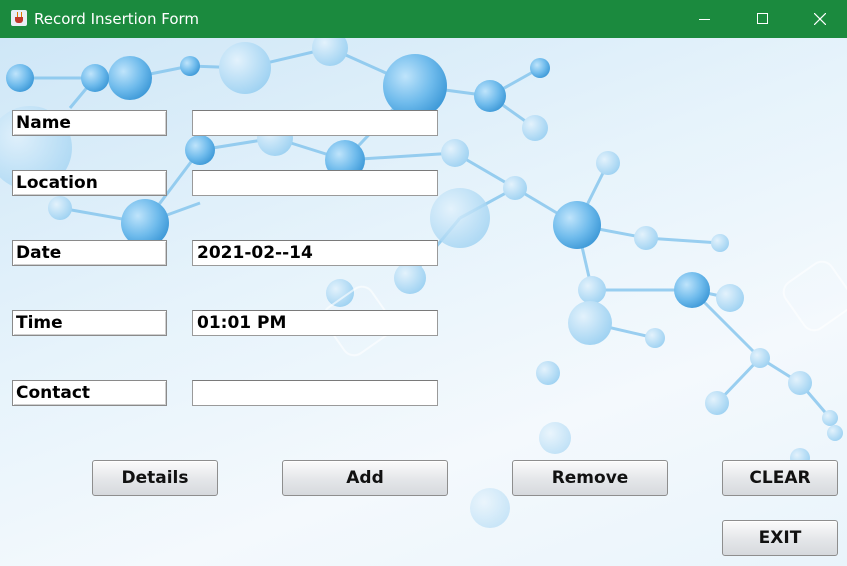 Image resolution: width=847 pixels, height=566 pixels. What do you see at coordinates (780, 538) in the screenshot?
I see `exit-button: EXIT` at bounding box center [780, 538].